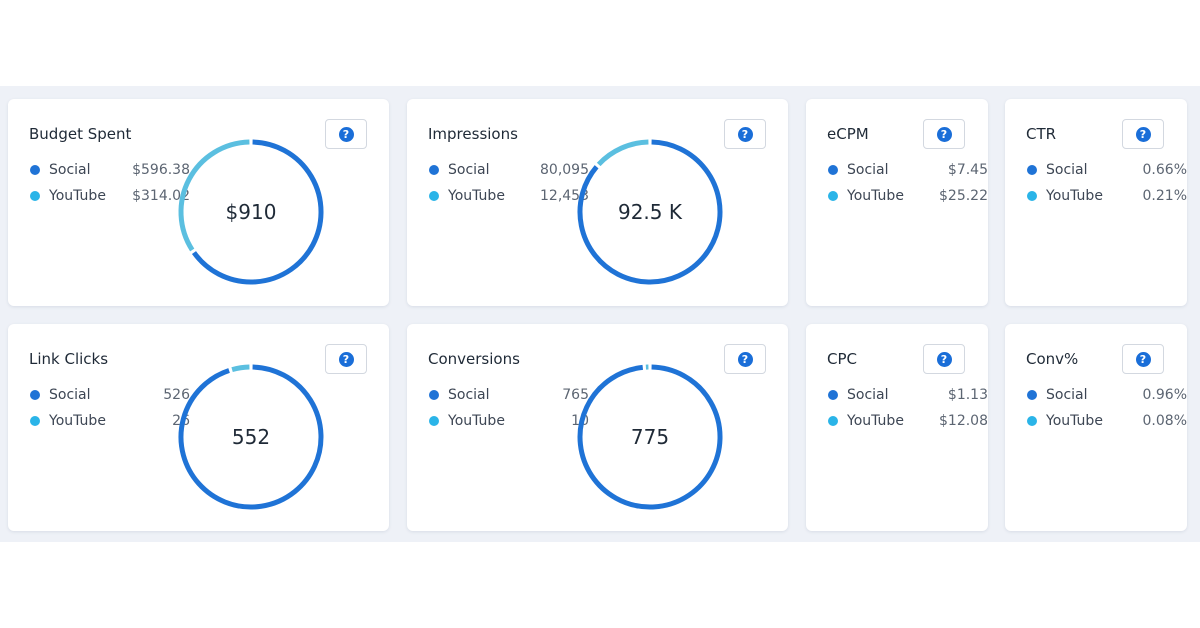 This screenshot has height=628, width=1200. I want to click on card-title: Conv%, so click(1052, 359).